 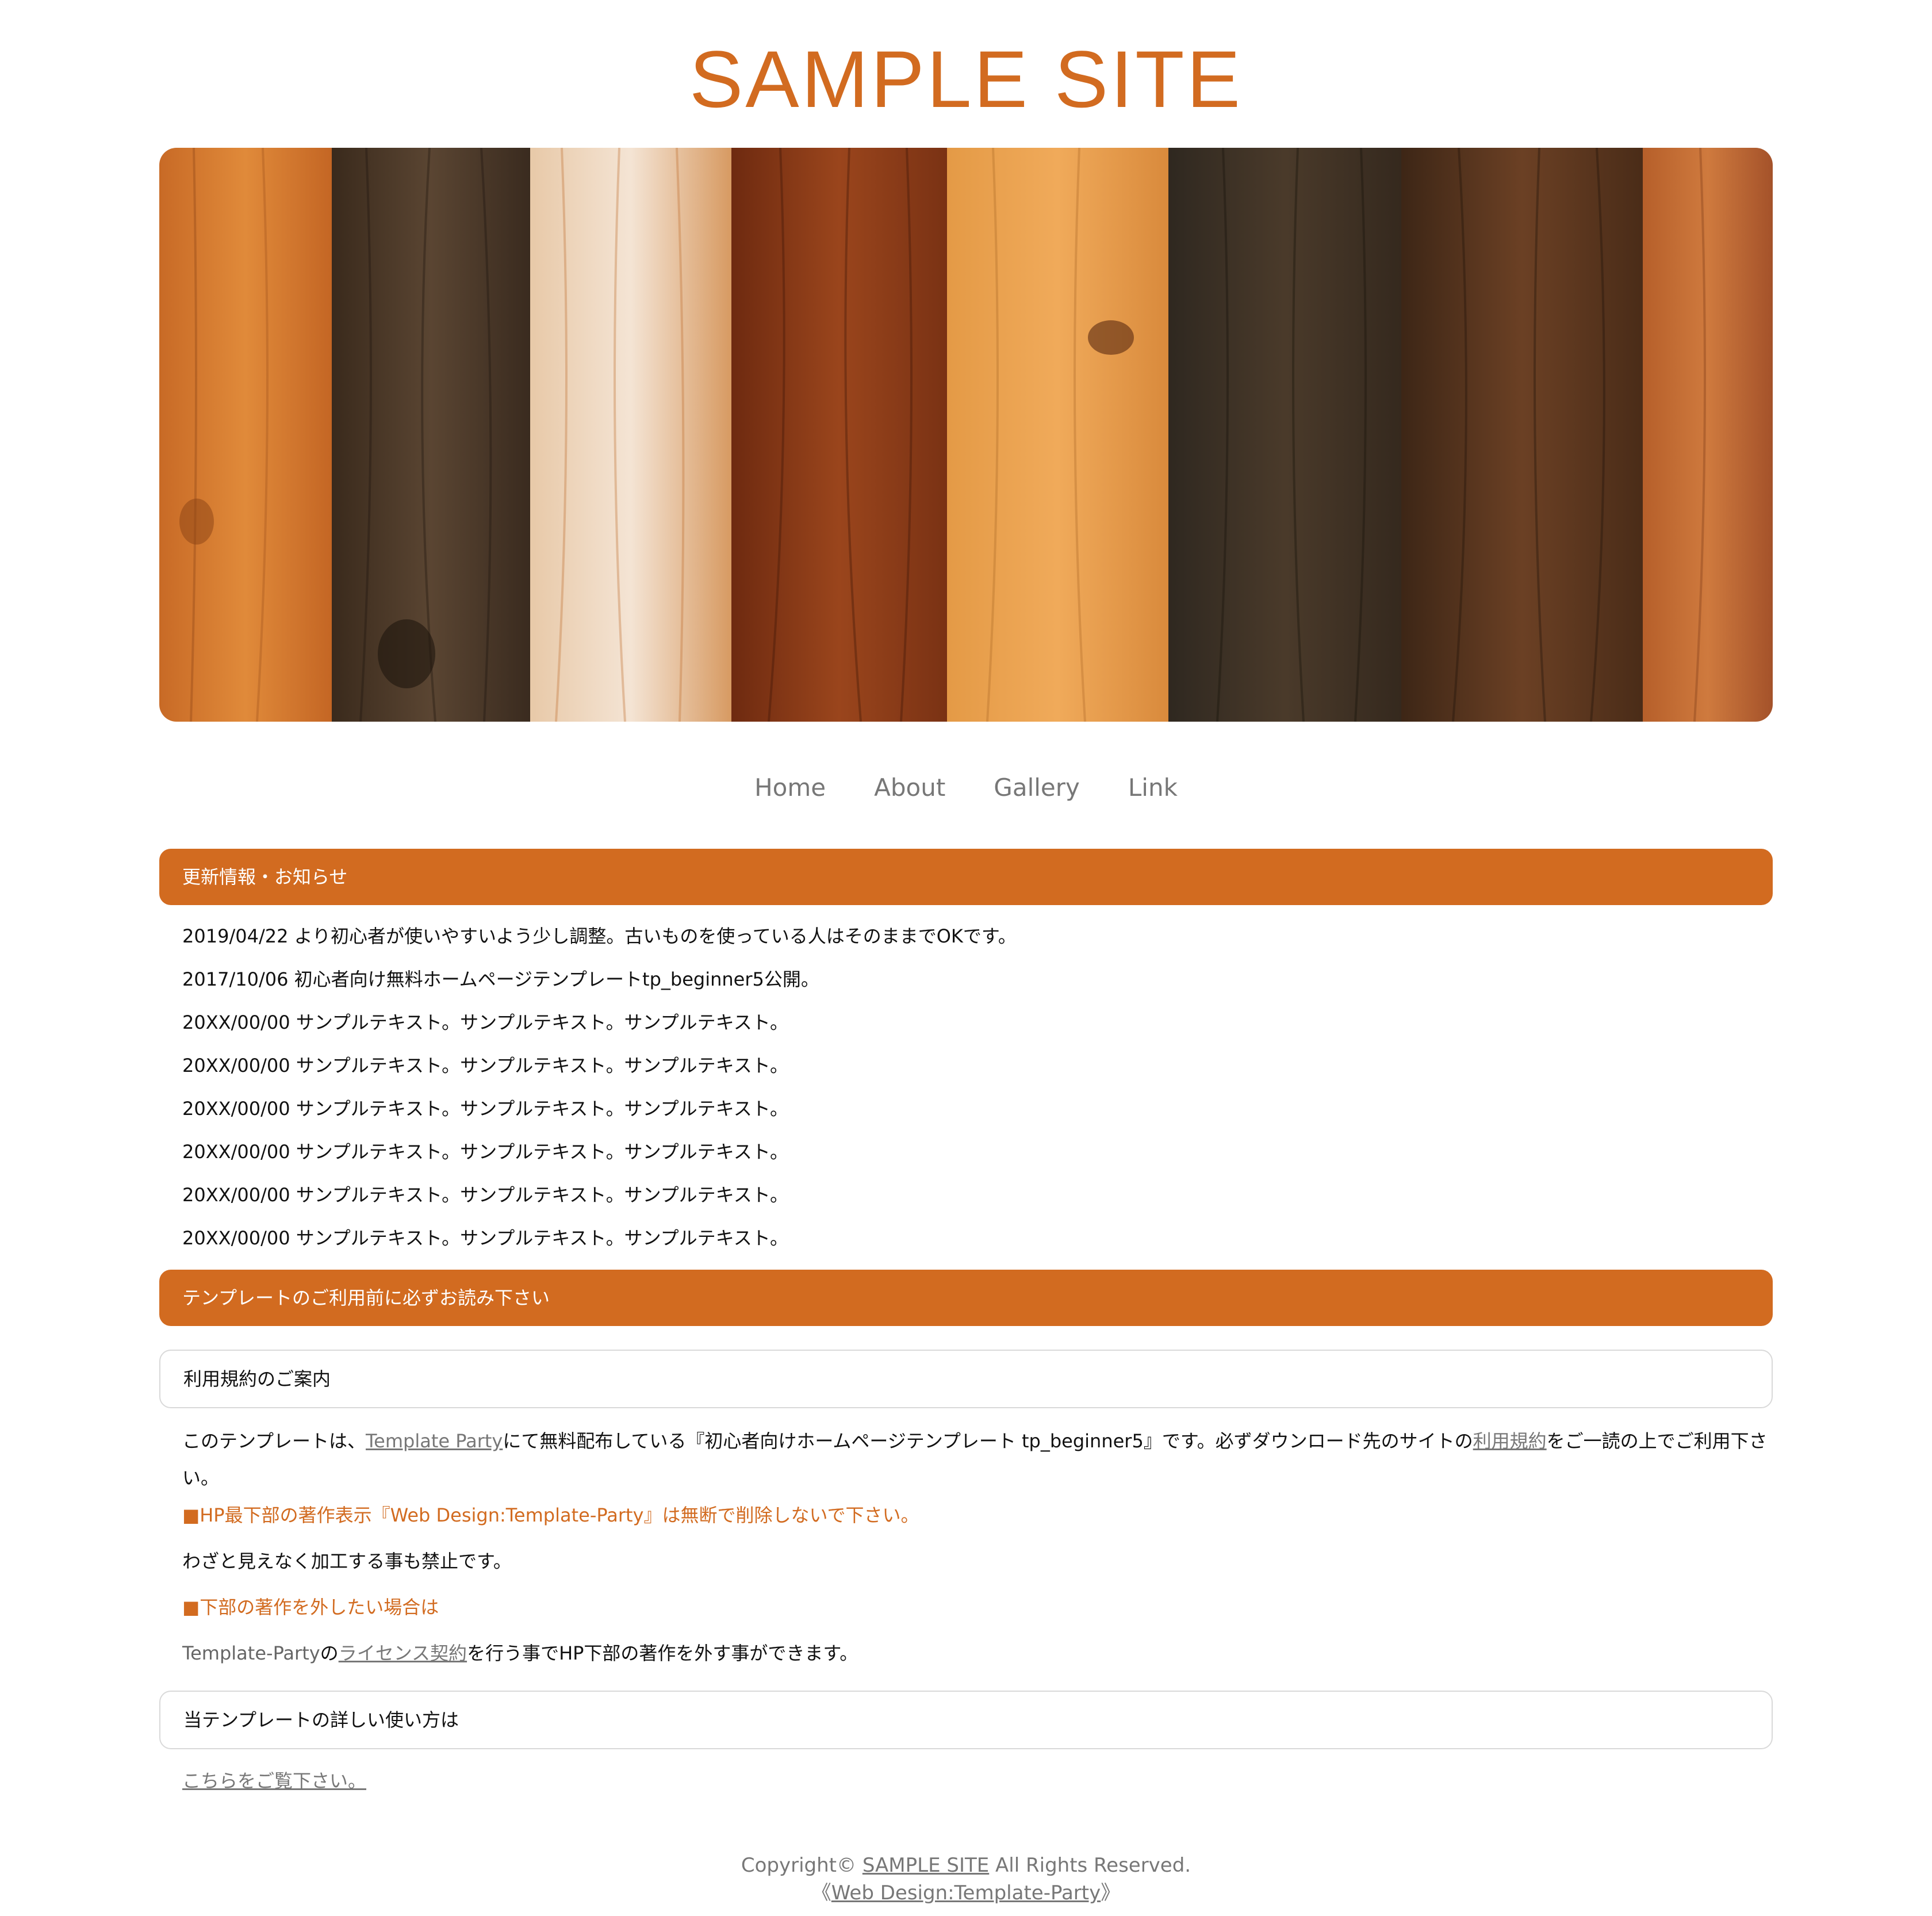 I want to click on footer-credit: 《Web Design:Template-Party》, so click(x=966, y=1893).